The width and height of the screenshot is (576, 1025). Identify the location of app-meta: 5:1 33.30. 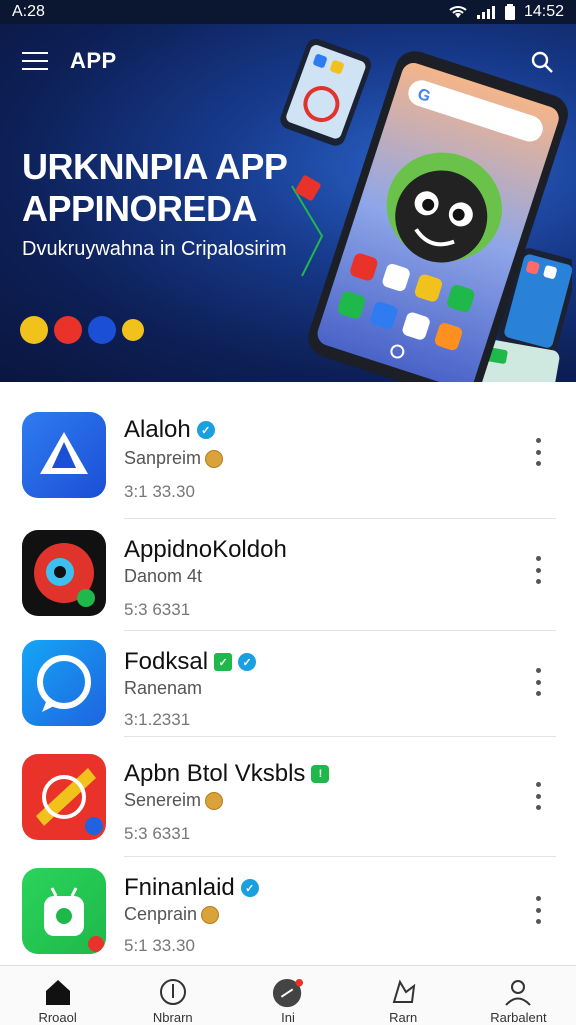
(159, 945).